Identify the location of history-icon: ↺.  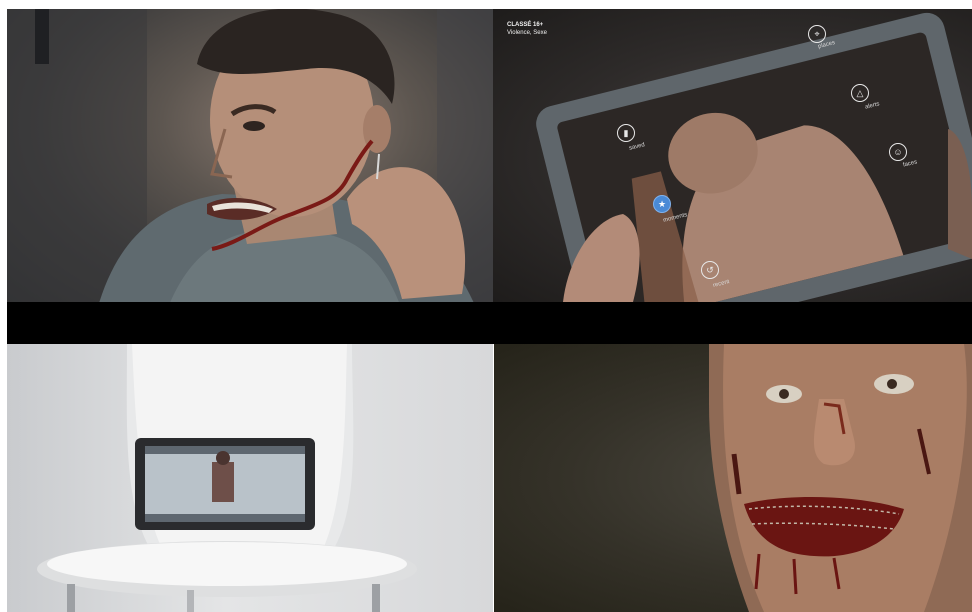
(710, 269).